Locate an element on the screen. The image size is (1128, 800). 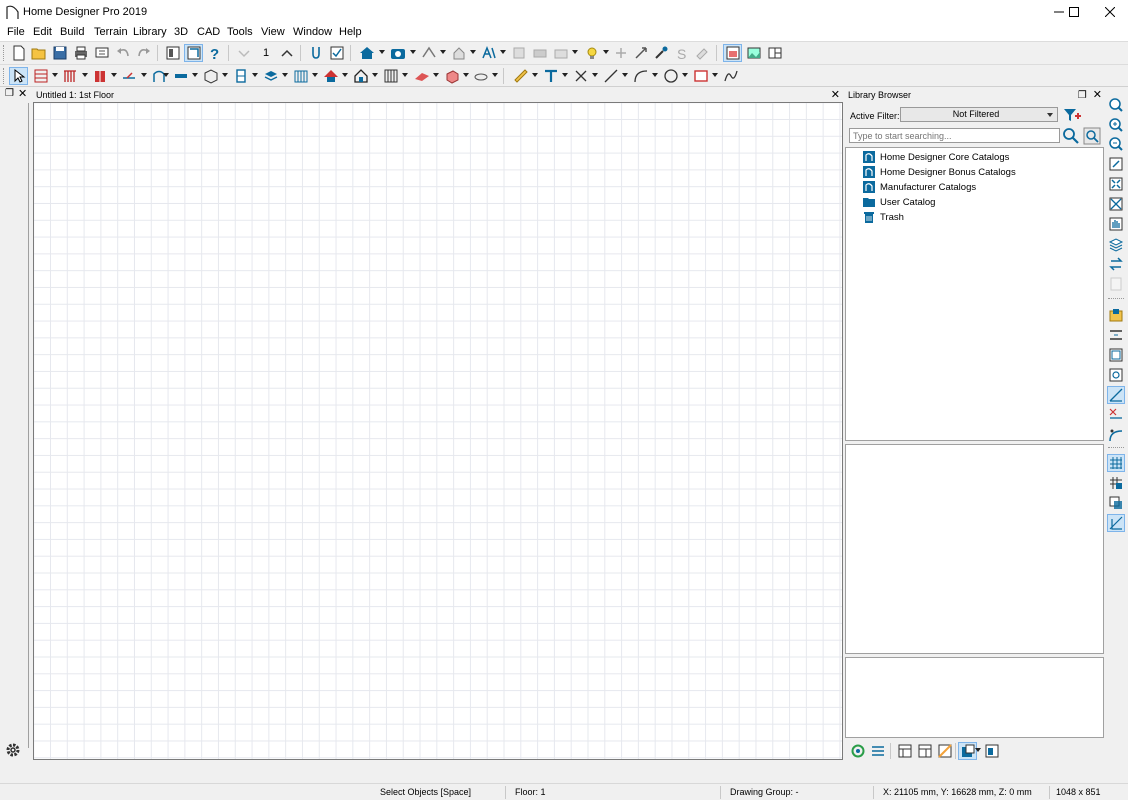
layer-set-button is located at coordinates (1116, 503).